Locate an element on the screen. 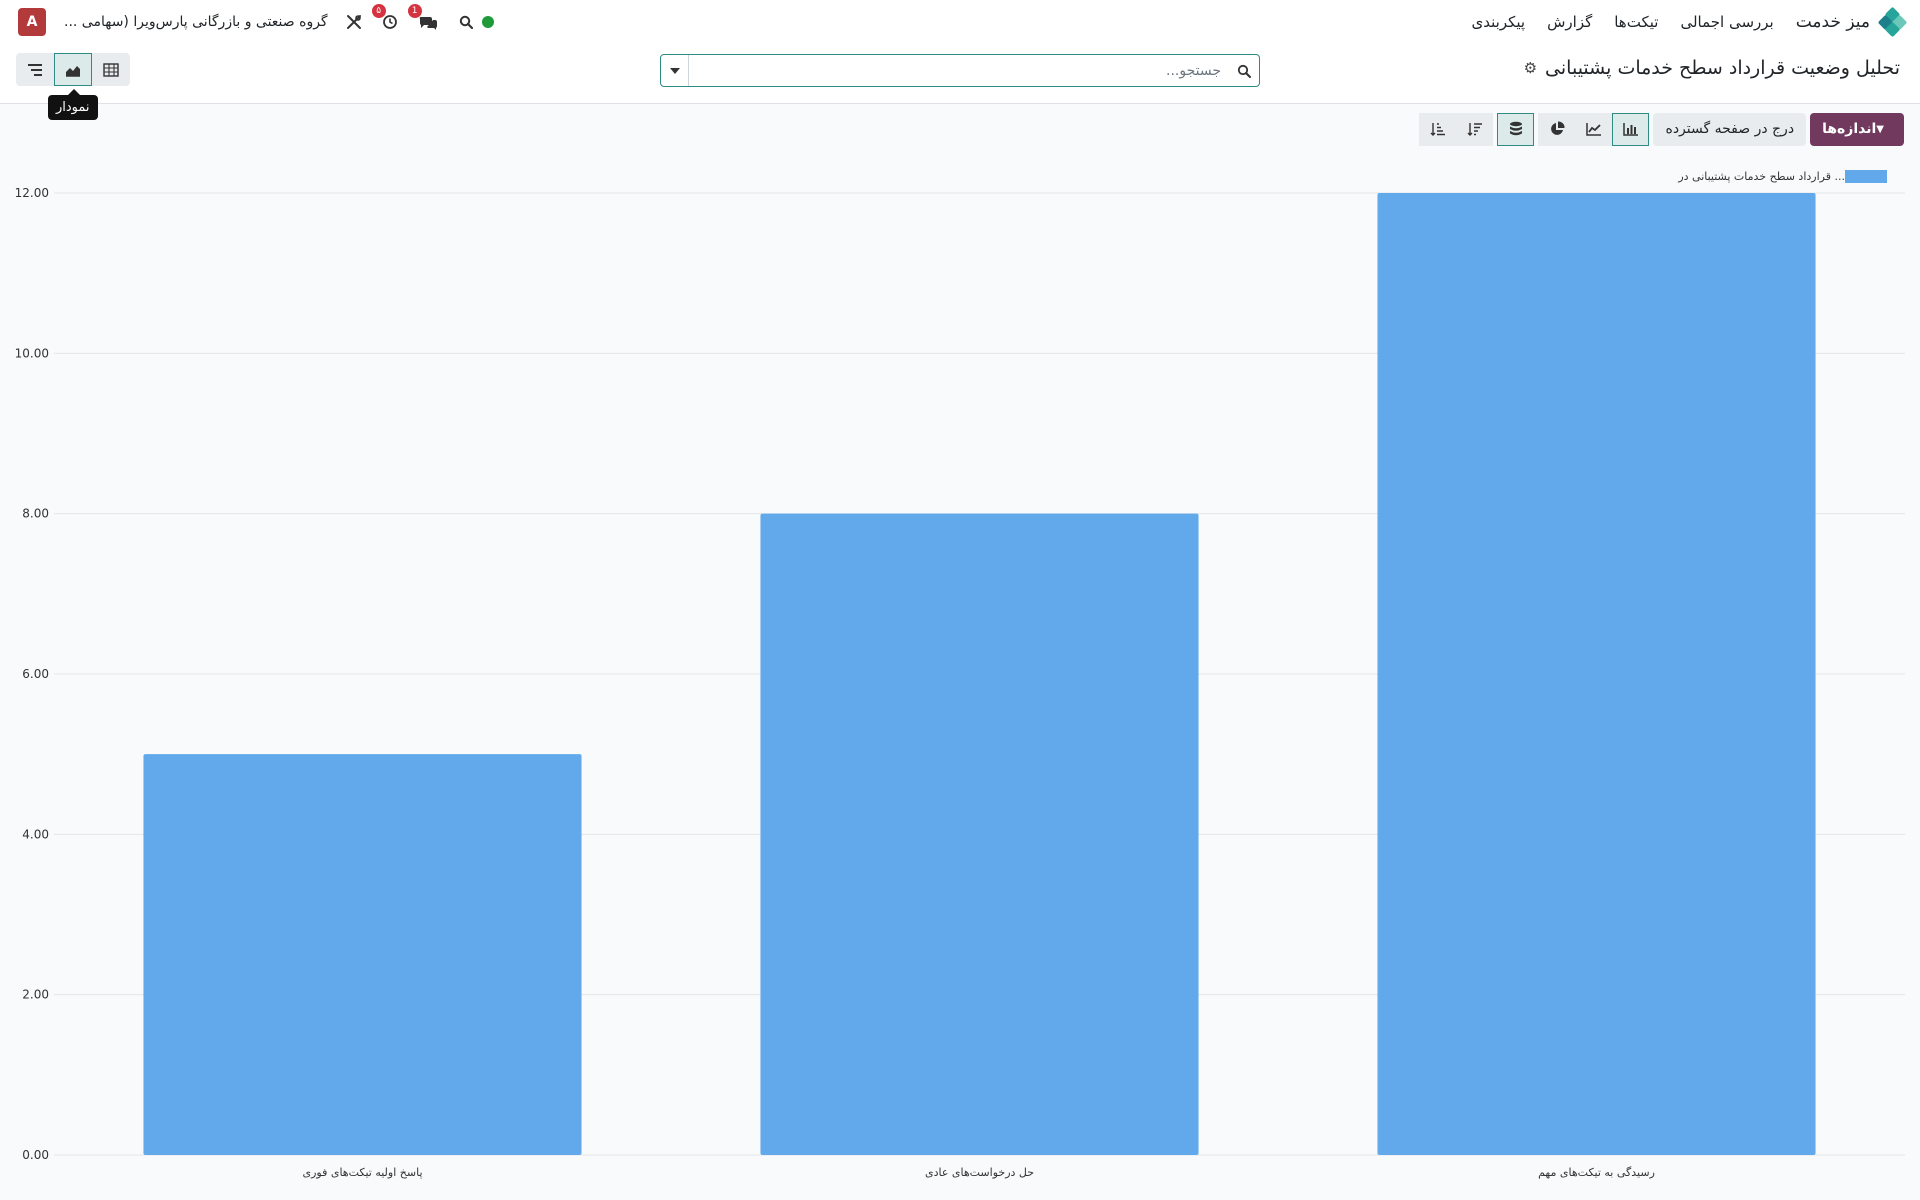 The width and height of the screenshot is (1920, 1200). bar-chart-button is located at coordinates (1631, 129).